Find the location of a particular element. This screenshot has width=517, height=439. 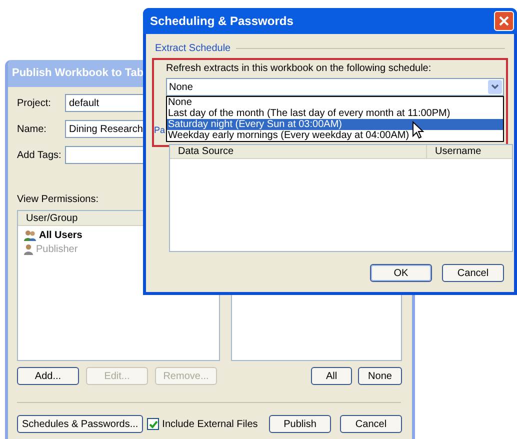

section-title: Extract Schedule is located at coordinates (193, 49).